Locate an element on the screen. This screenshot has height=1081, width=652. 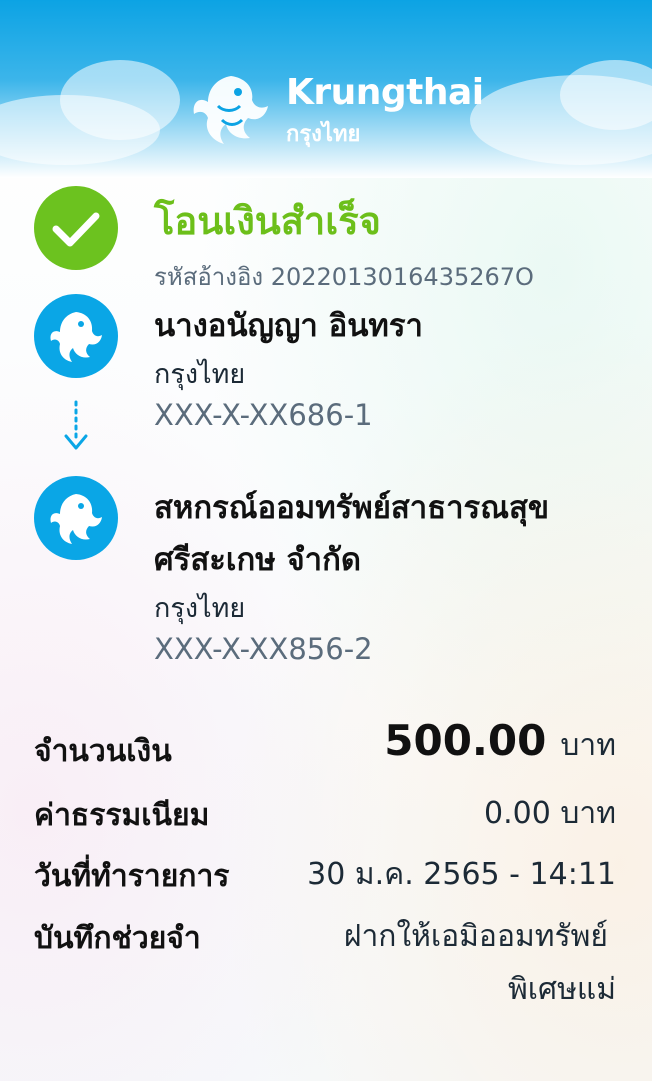
receiver-bank-logo is located at coordinates (76, 518).